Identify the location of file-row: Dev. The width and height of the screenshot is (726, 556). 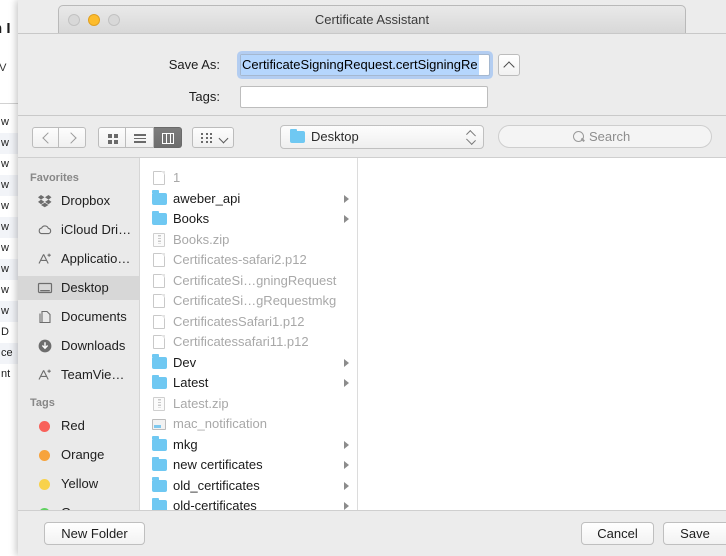
(248, 363).